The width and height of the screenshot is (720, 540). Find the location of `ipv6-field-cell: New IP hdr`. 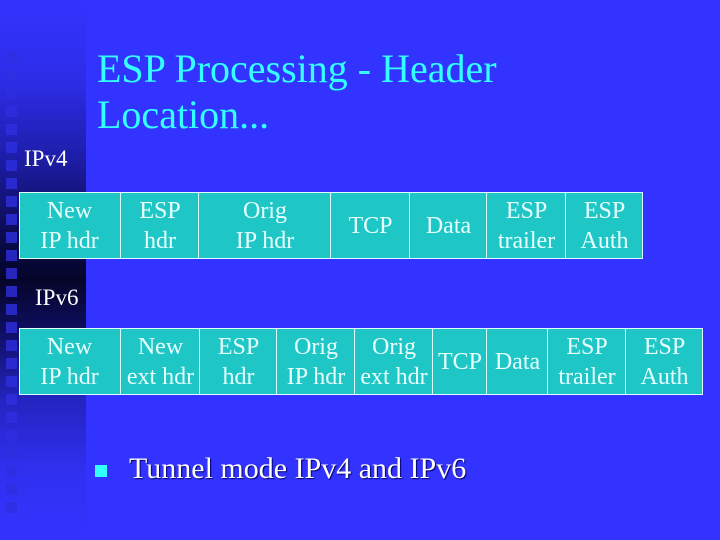

ipv6-field-cell: New IP hdr is located at coordinates (69, 361).